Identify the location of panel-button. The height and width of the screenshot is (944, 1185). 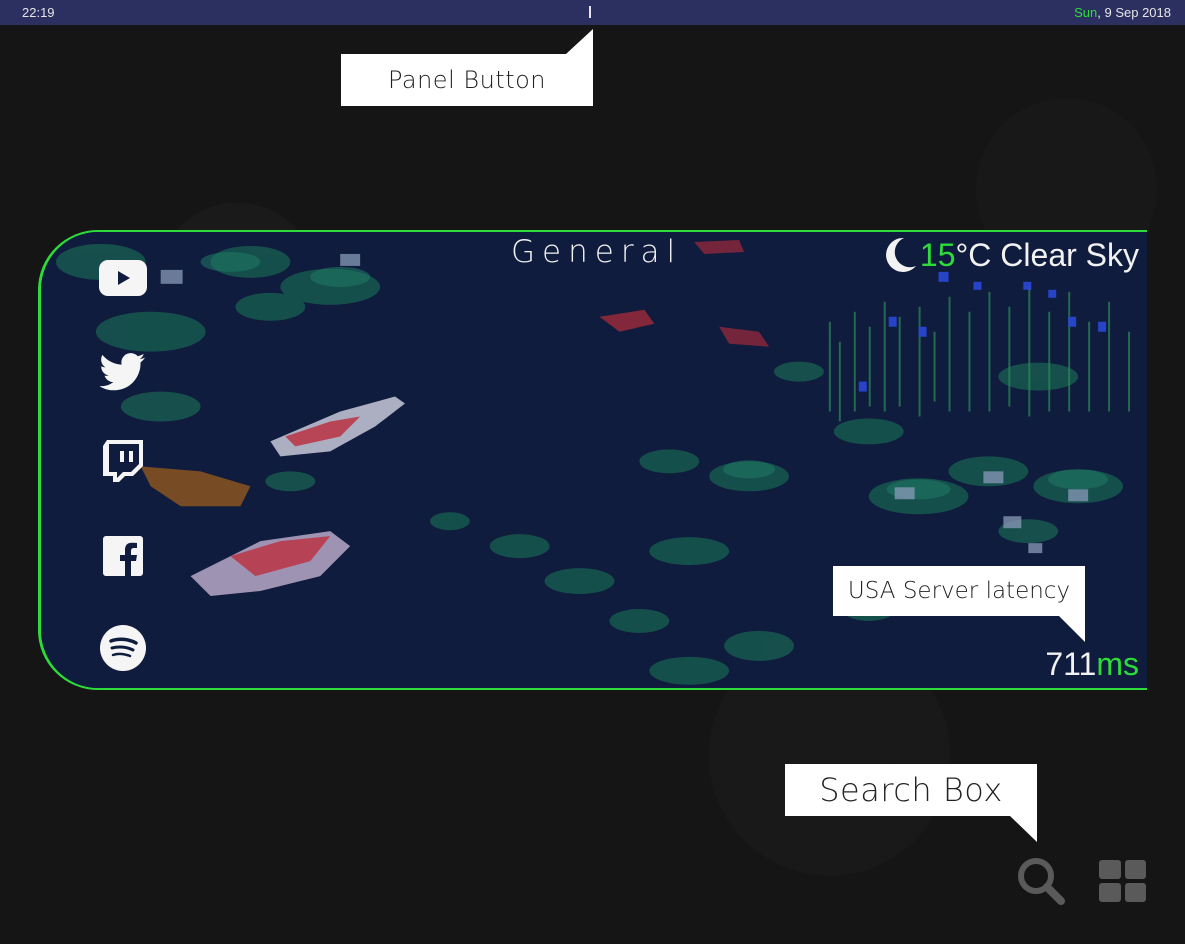
(590, 12).